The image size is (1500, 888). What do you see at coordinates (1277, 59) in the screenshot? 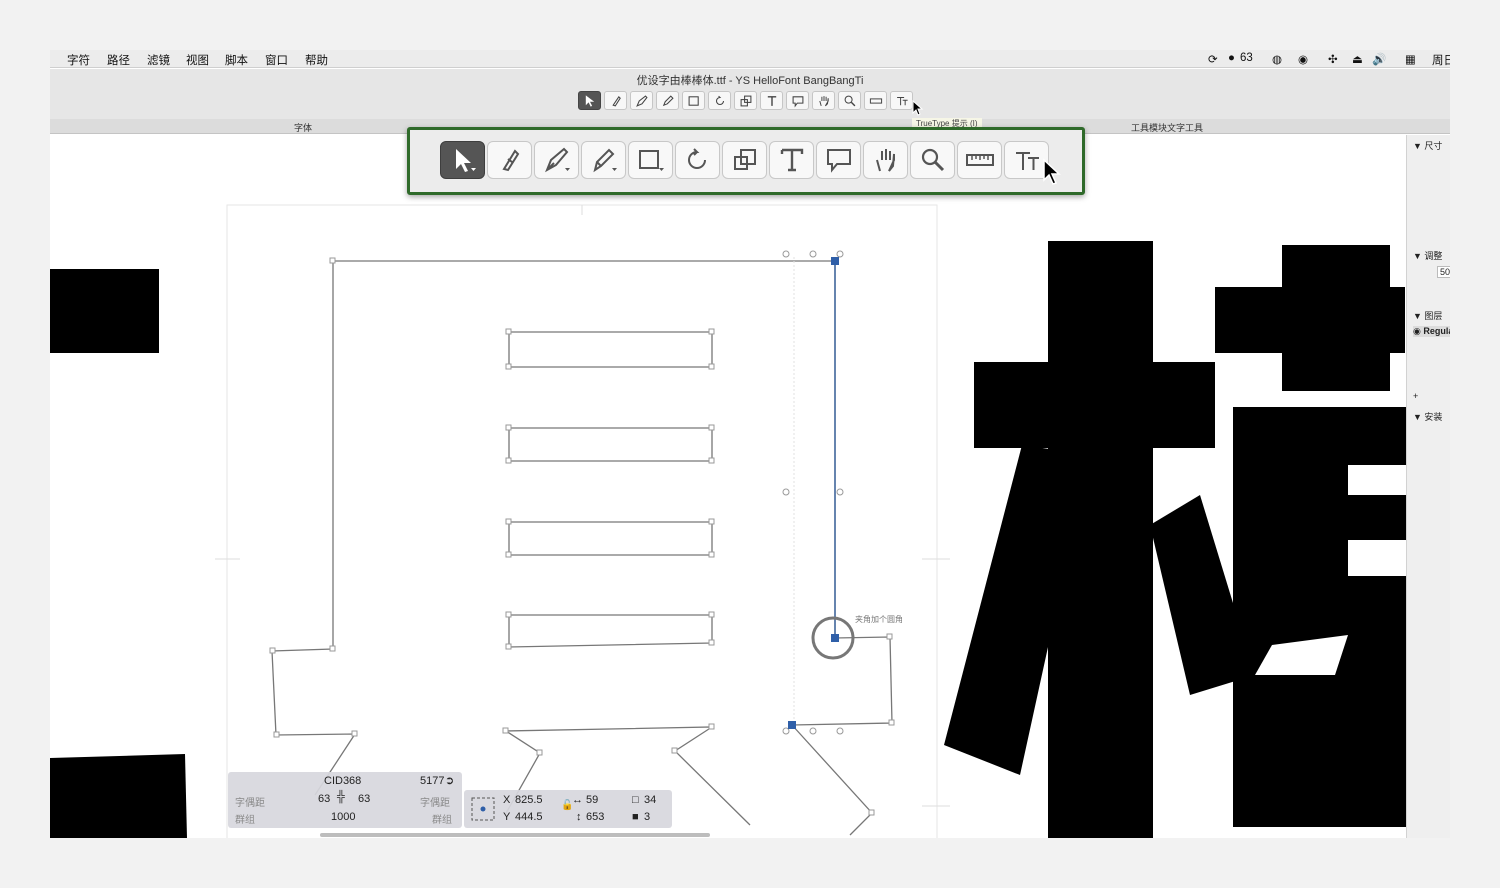
I see `cloud-icon: ◍` at bounding box center [1277, 59].